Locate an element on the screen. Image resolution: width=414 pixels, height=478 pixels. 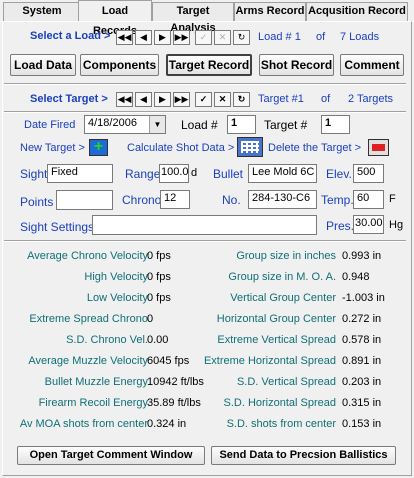
tab-acquisition-record: Acqusition Record is located at coordinates (357, 11).